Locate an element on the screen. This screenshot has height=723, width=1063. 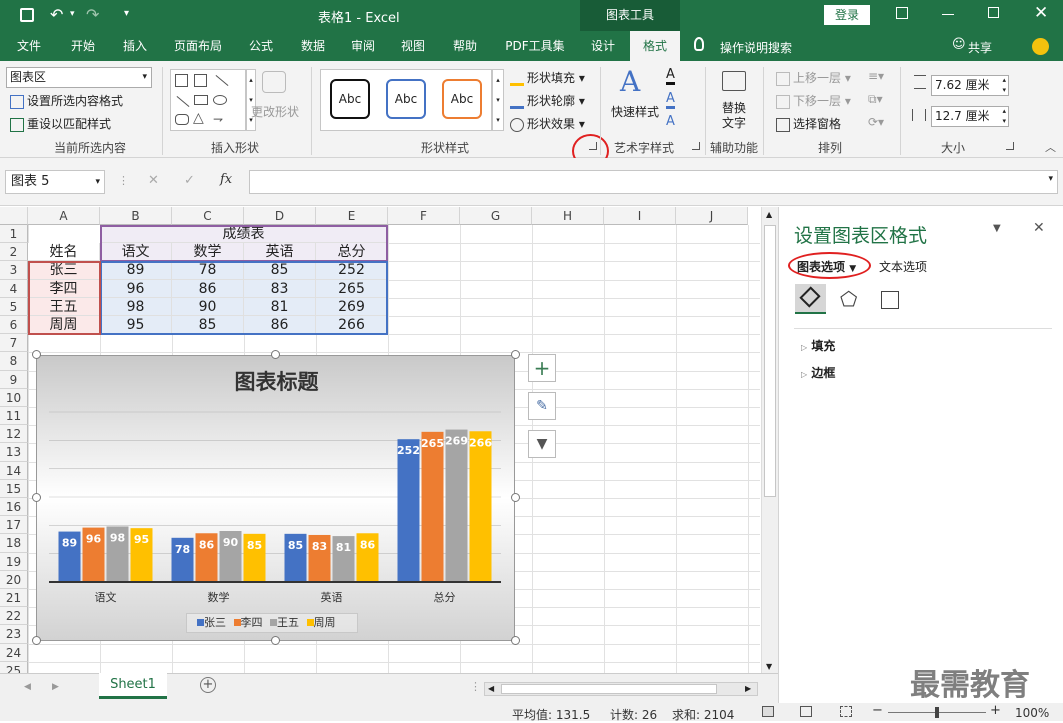
scroll-down-icon: ▼ is located at coordinates (769, 666).